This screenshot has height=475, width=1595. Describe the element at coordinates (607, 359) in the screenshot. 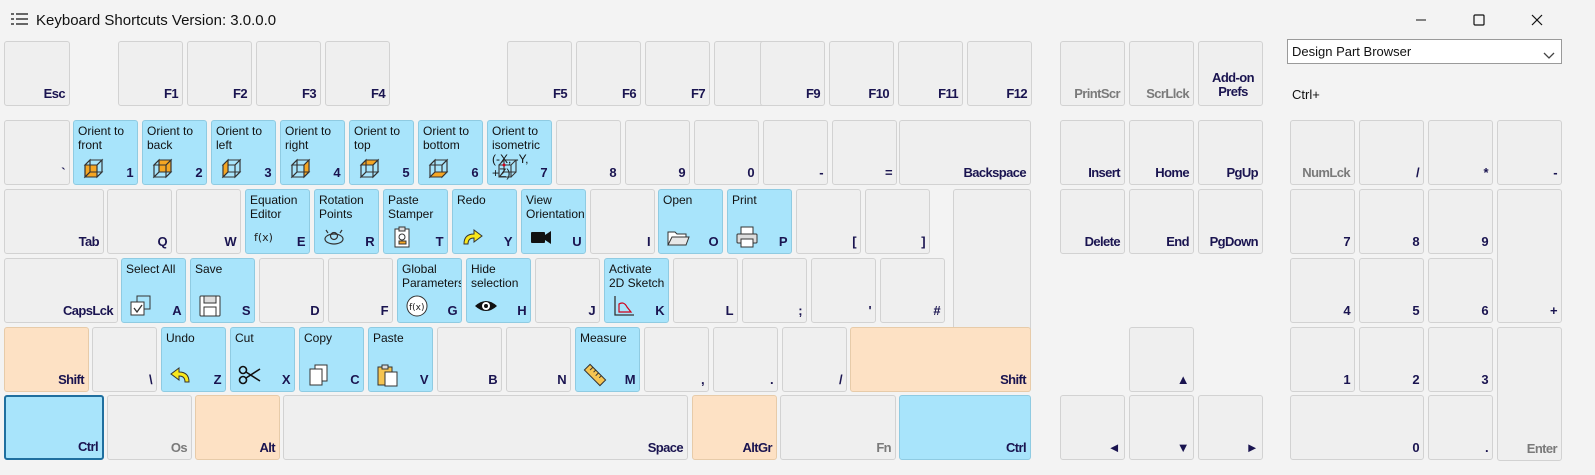

I see `key-m: Measure M` at that location.